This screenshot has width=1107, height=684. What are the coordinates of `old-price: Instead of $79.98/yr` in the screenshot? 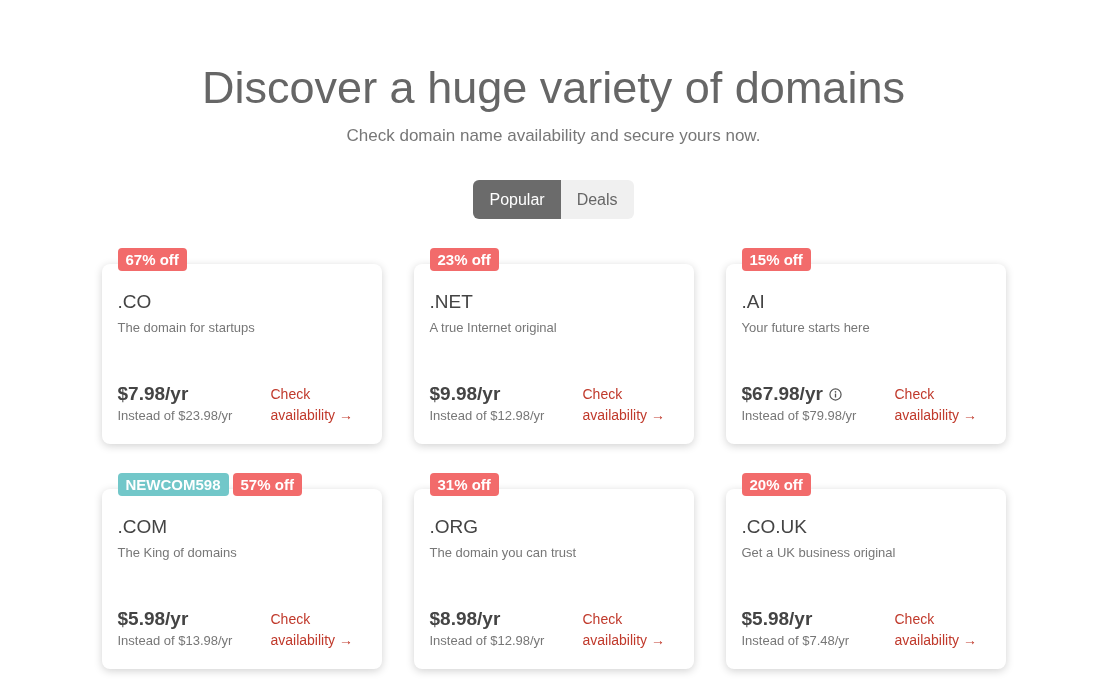 It's located at (799, 416).